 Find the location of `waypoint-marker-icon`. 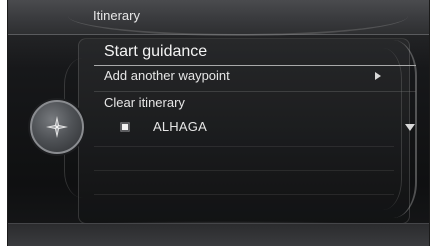

waypoint-marker-icon is located at coordinates (125, 127).